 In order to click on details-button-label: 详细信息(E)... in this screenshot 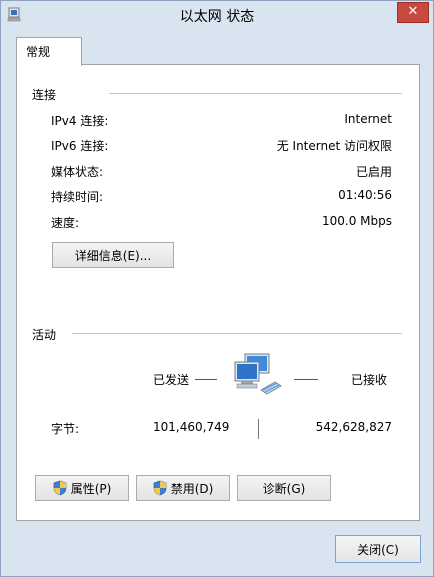, I will do `click(113, 255)`.